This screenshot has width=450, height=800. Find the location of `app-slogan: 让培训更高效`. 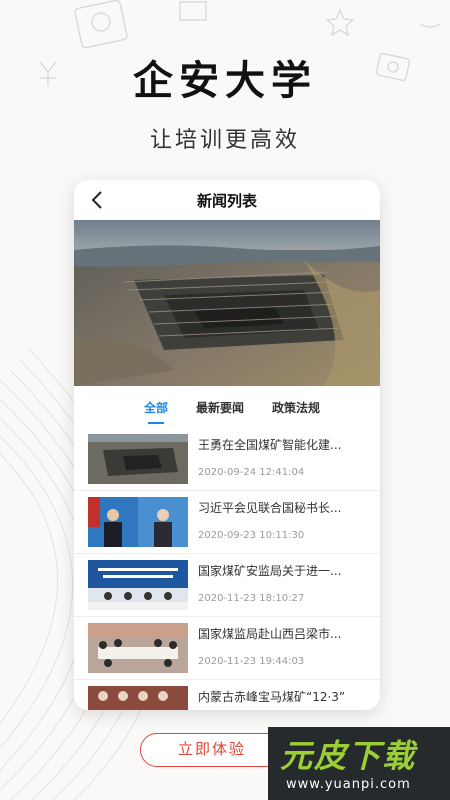

app-slogan: 让培训更高效 is located at coordinates (224, 140).